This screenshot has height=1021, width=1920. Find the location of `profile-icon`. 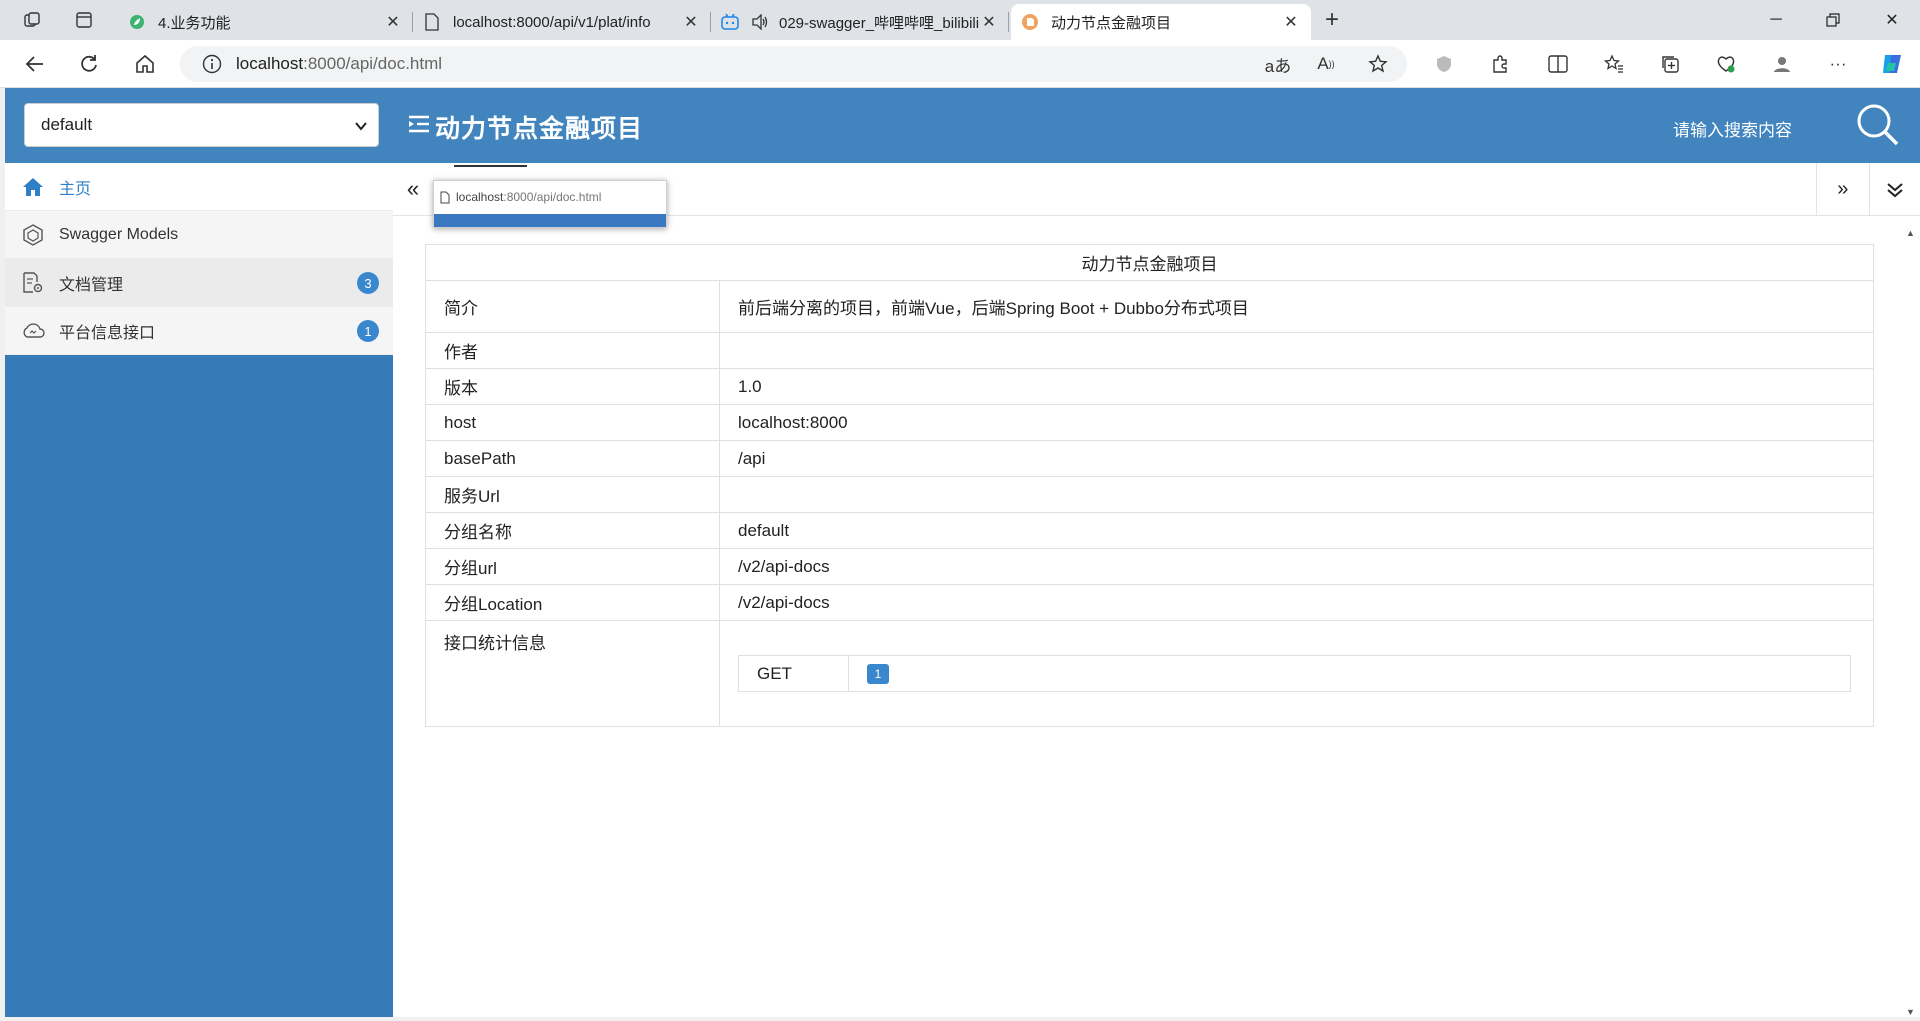

profile-icon is located at coordinates (1782, 64).